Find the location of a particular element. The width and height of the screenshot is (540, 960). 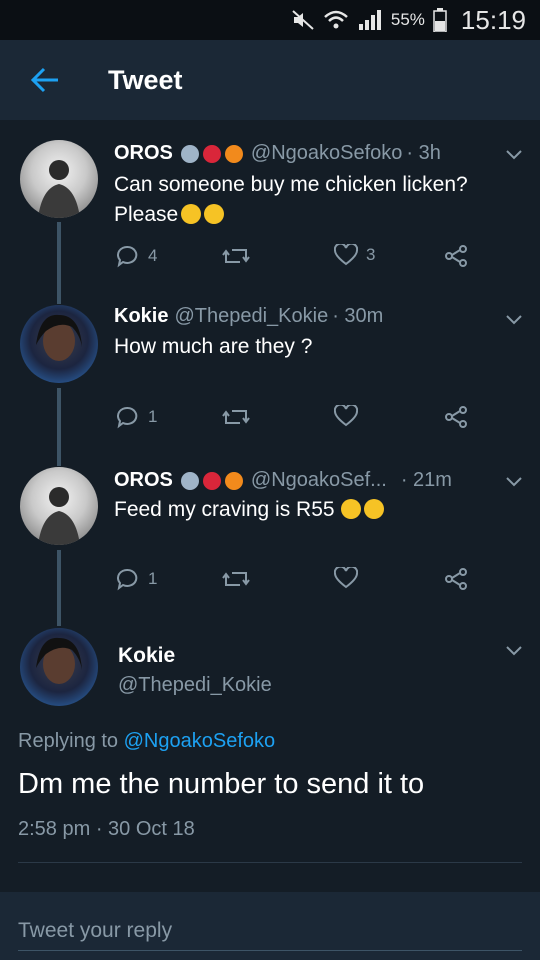

back-arrow-icon is located at coordinates (44, 80).